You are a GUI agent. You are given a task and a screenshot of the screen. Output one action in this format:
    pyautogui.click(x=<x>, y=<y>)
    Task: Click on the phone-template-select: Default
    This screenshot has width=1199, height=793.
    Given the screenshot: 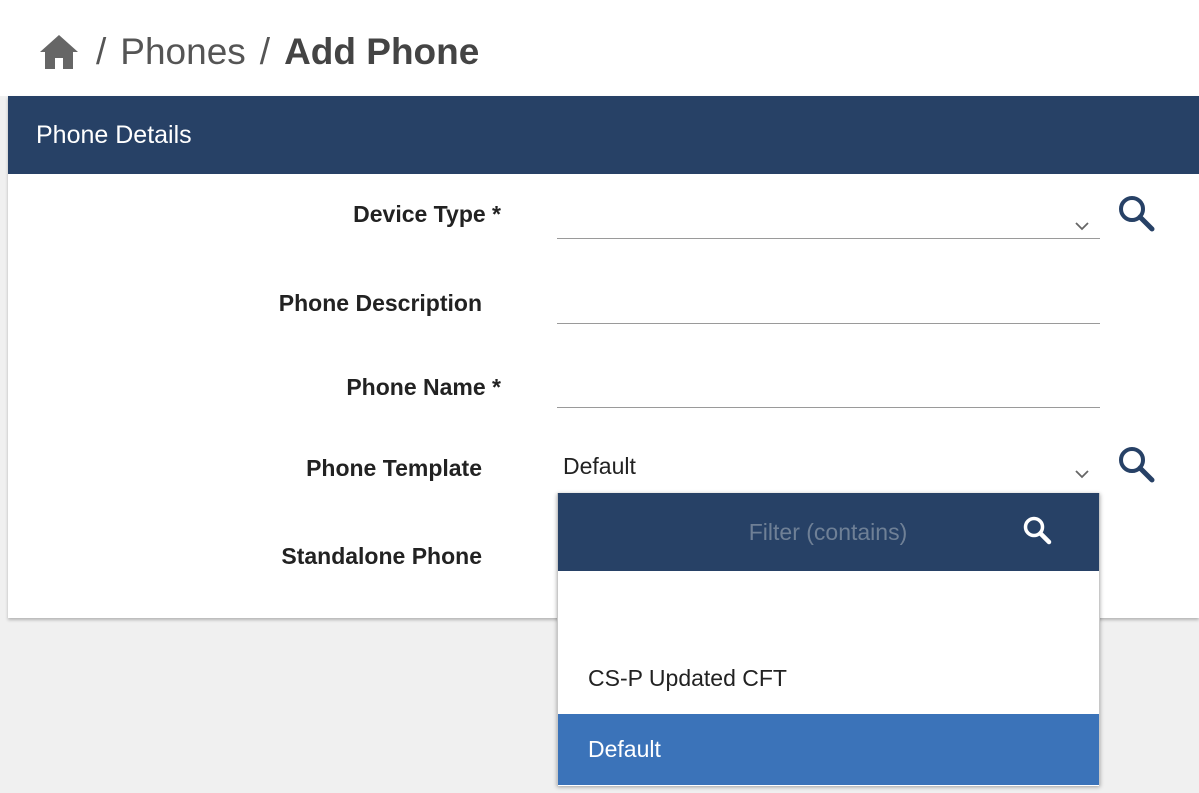 What is the action you would take?
    pyautogui.click(x=828, y=468)
    